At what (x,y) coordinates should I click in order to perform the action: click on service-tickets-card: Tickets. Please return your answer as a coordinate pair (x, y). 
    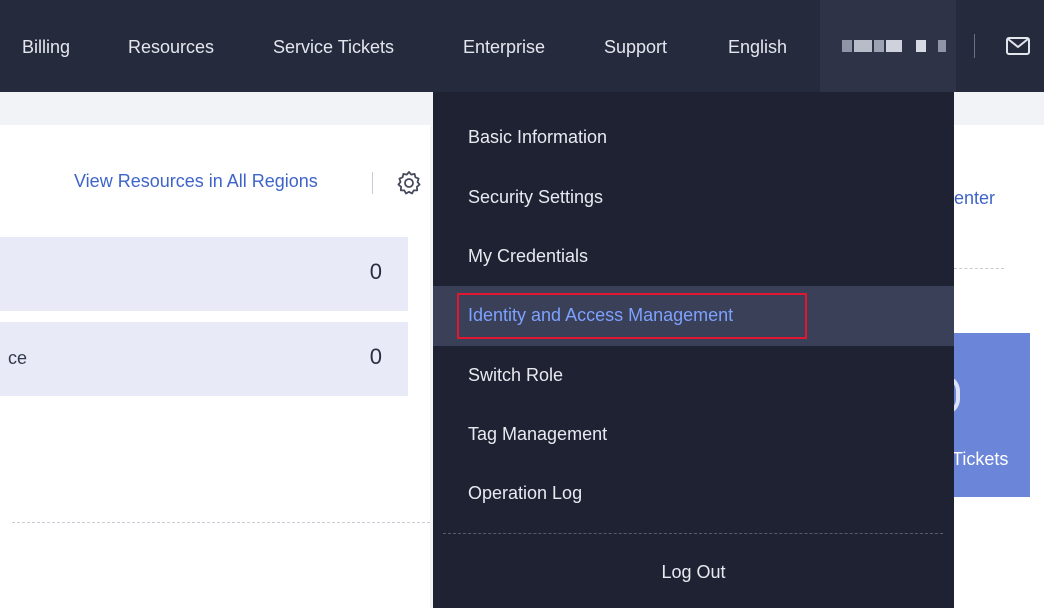
    Looking at the image, I should click on (987, 415).